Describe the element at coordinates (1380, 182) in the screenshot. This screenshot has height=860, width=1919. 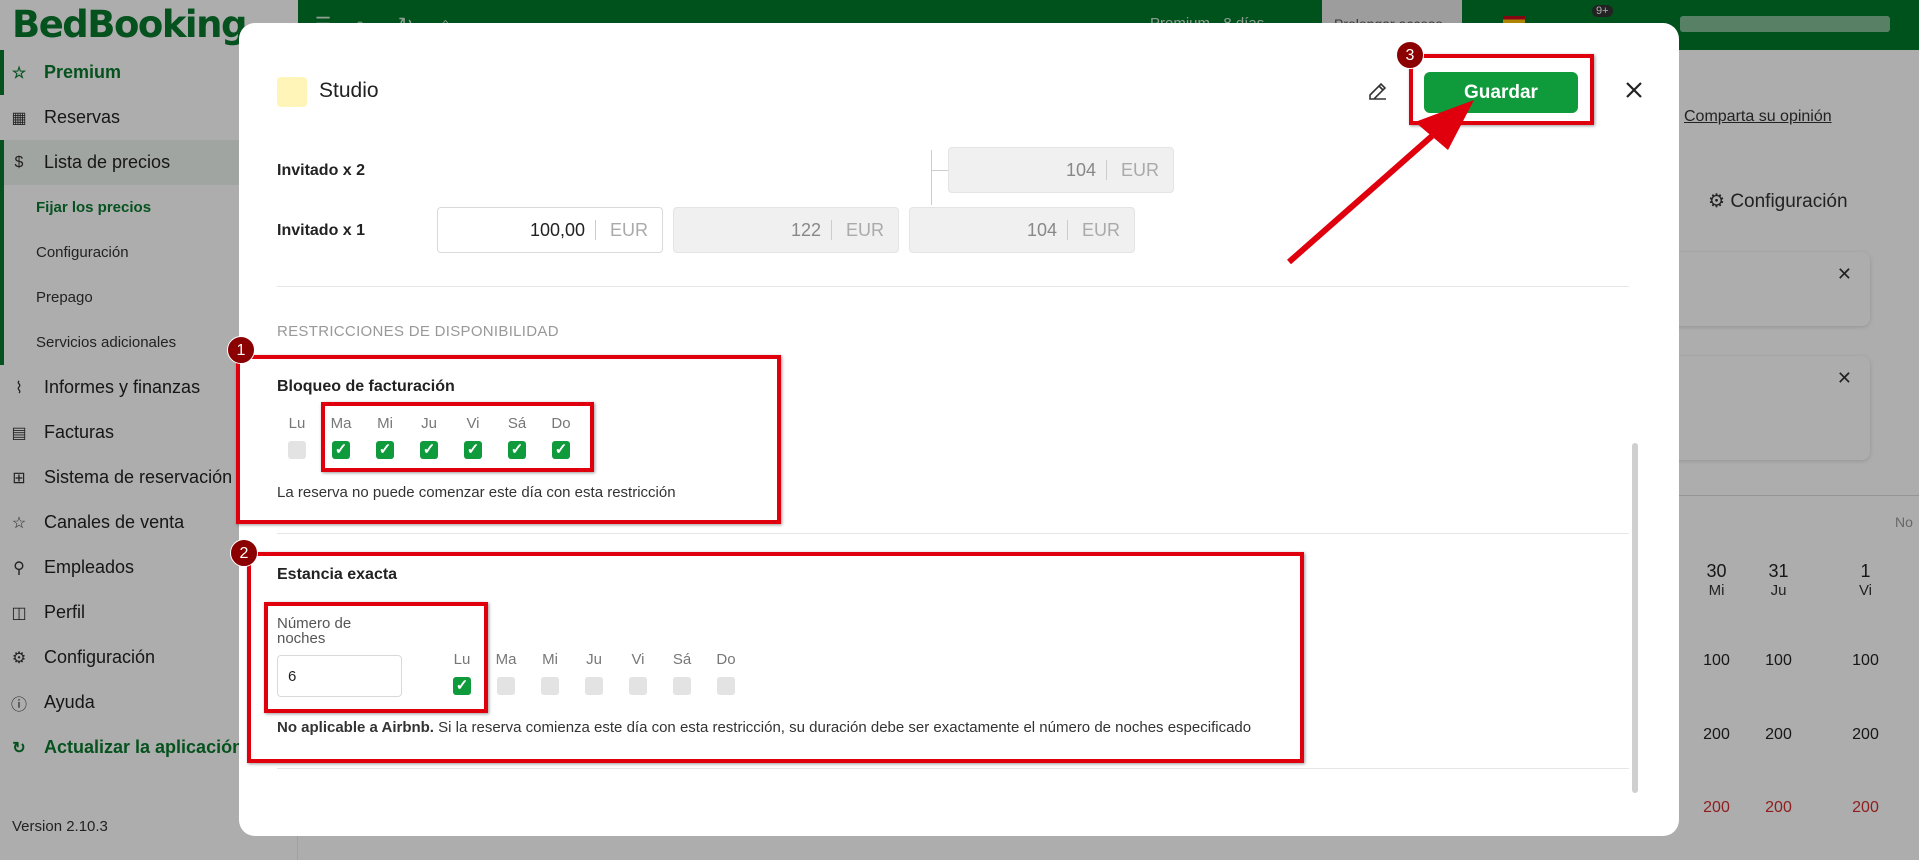
I see `annotation-arrow` at that location.